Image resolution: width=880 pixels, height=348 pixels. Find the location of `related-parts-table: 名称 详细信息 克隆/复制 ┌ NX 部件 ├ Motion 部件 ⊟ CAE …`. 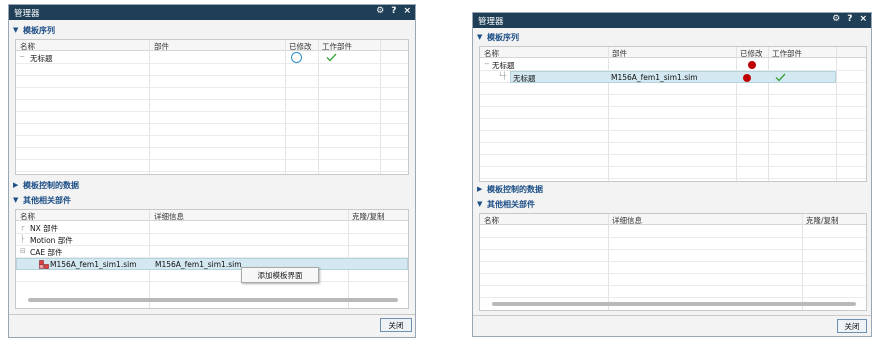

related-parts-table: 名称 详细信息 克隆/复制 ┌ NX 部件 ├ Motion 部件 ⊟ CAE … is located at coordinates (212, 259).